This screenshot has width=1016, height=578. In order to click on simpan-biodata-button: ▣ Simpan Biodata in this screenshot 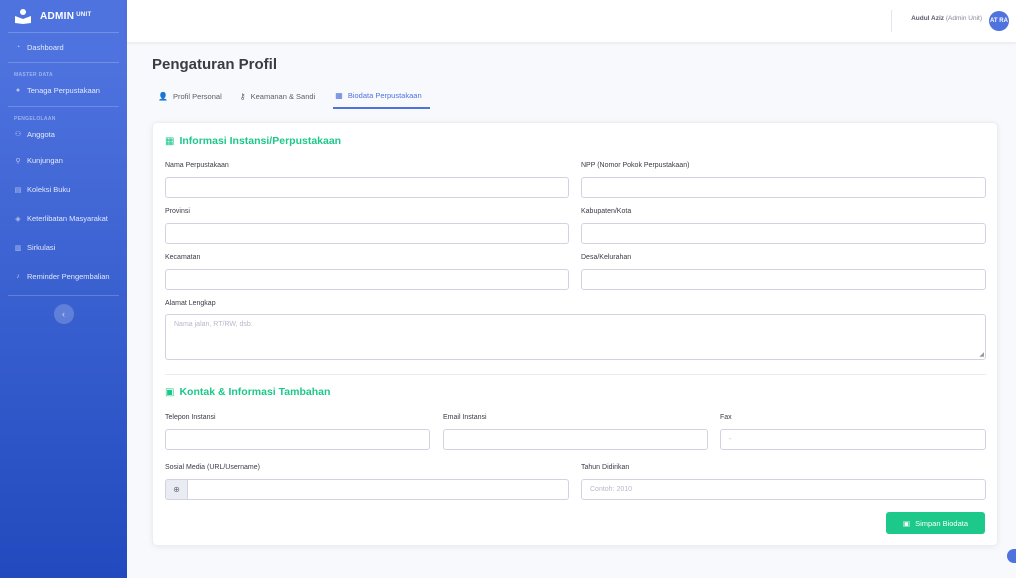, I will do `click(935, 523)`.